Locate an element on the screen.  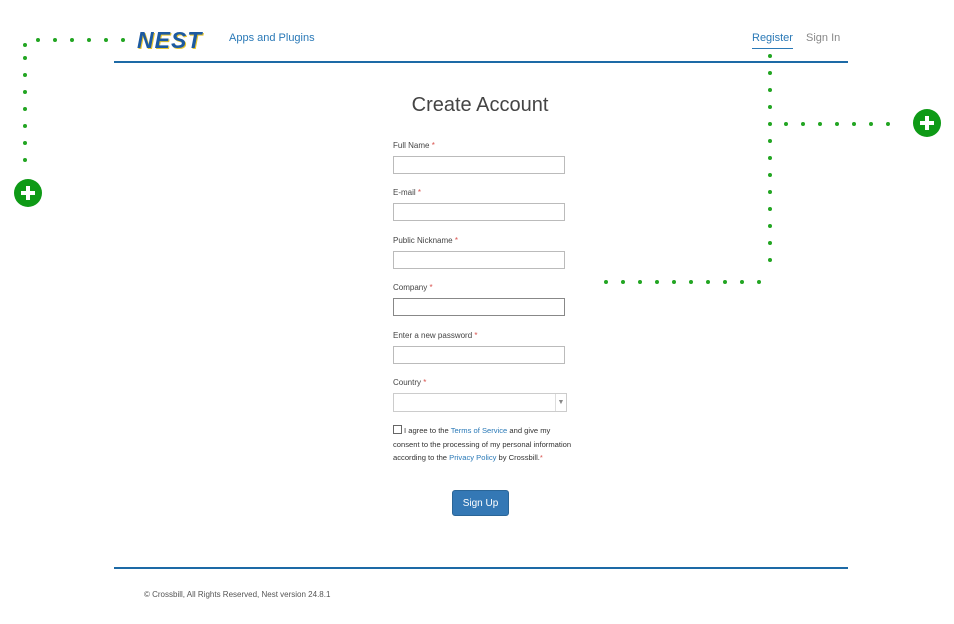
select-arrow-icon: ▼ is located at coordinates (560, 402).